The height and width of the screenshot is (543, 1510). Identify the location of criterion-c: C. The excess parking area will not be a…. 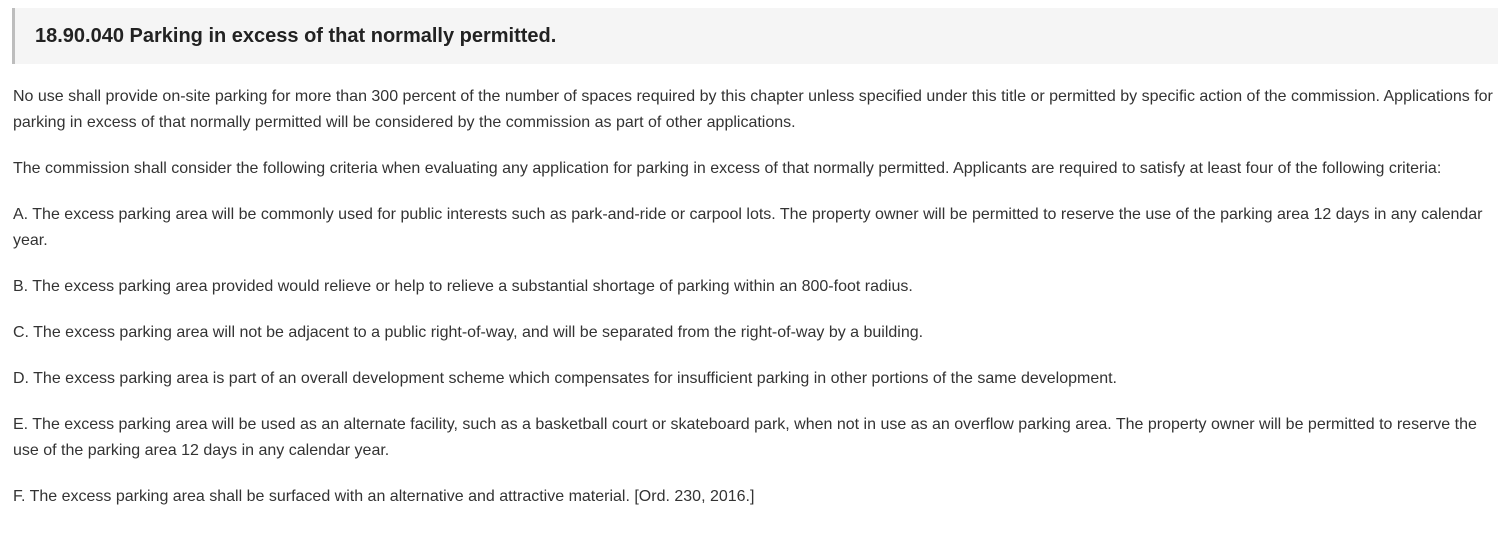
(468, 332).